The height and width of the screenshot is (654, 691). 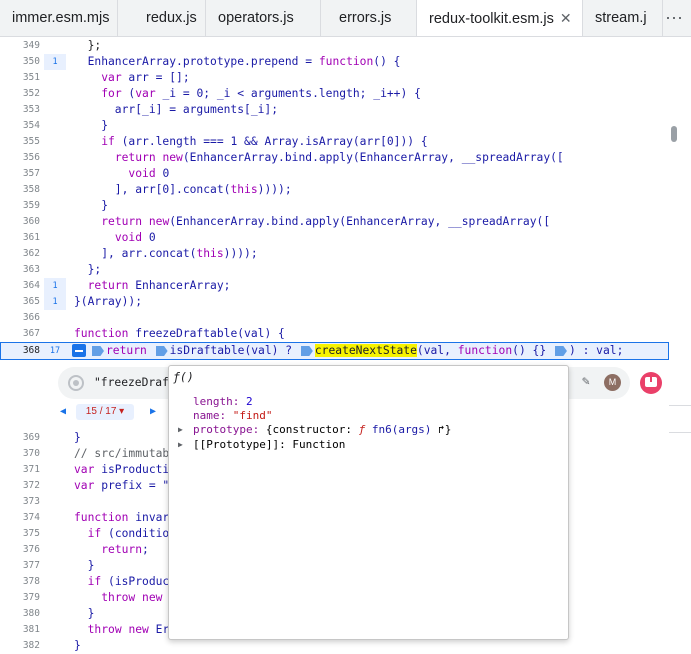 I want to click on line-number: 354, so click(x=20, y=126).